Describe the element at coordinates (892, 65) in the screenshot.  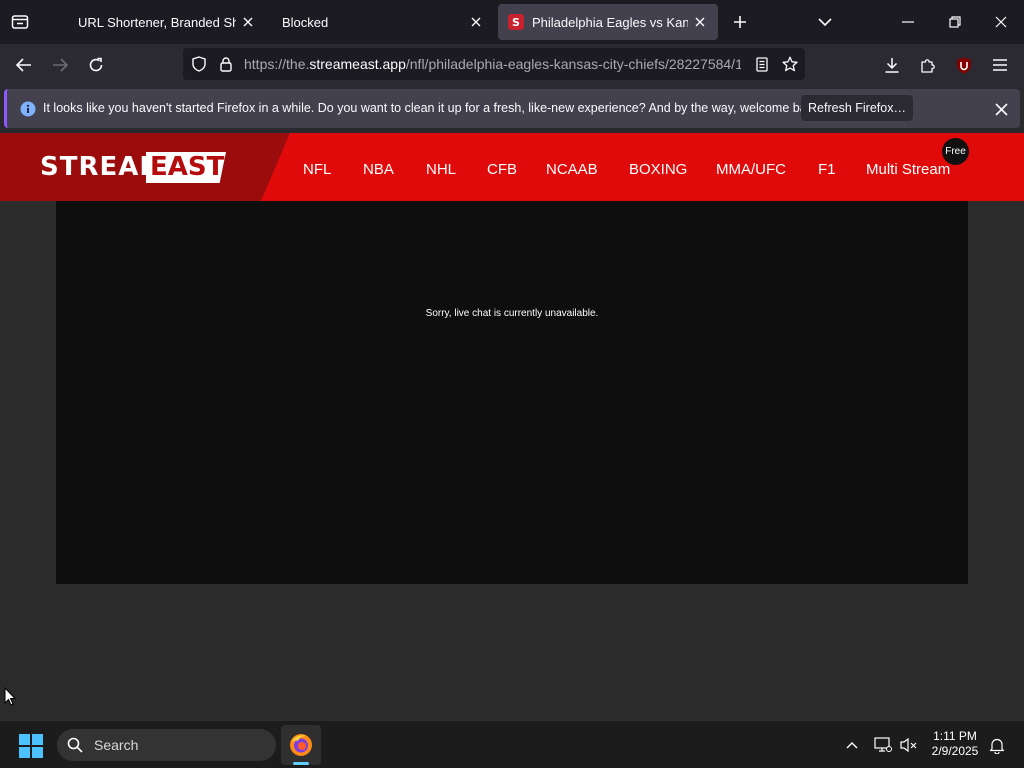
I see `download-icon` at that location.